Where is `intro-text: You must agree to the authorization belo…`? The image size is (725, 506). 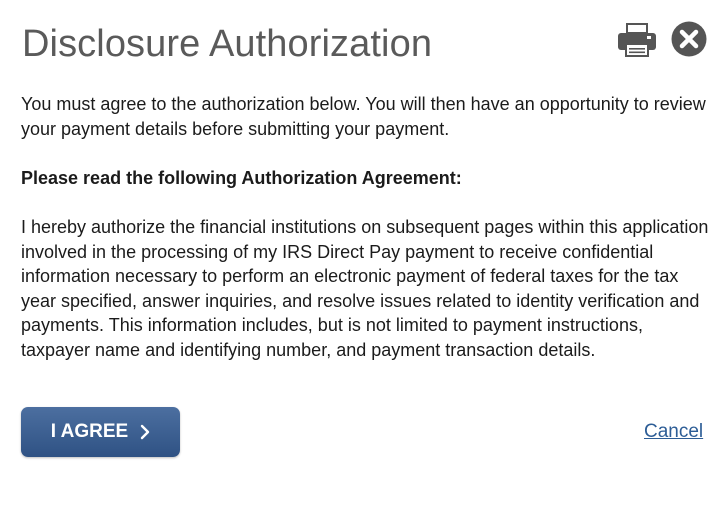
intro-text: You must agree to the authorization belo… is located at coordinates (363, 116).